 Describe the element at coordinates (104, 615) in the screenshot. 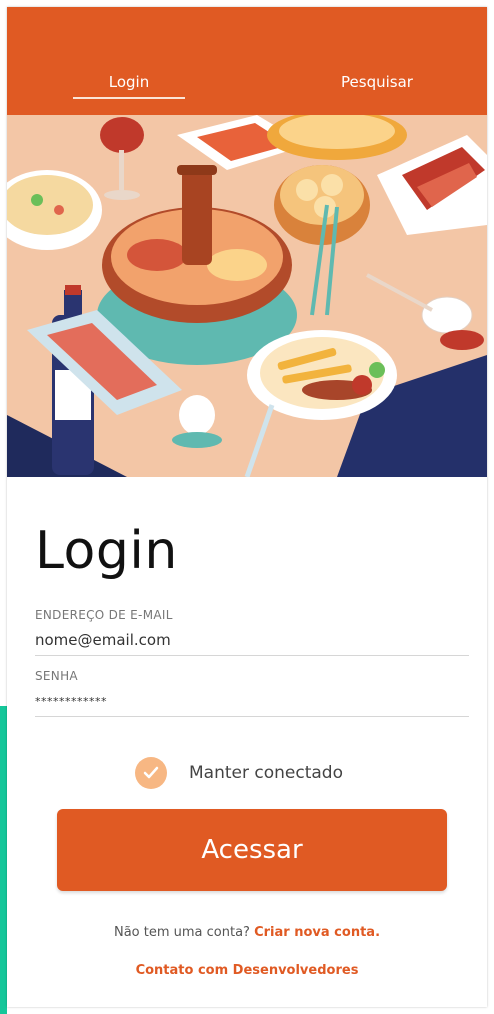

I see `email-label: ENDEREÇO DE E-MAIL` at that location.